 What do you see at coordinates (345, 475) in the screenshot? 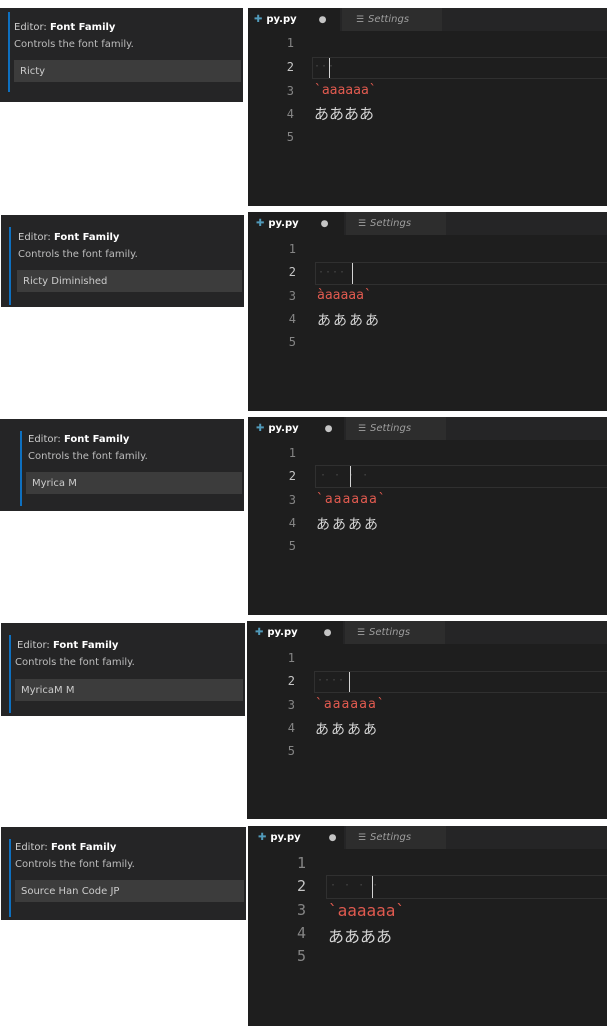
I see `whitespace-dots: · · · ·` at bounding box center [345, 475].